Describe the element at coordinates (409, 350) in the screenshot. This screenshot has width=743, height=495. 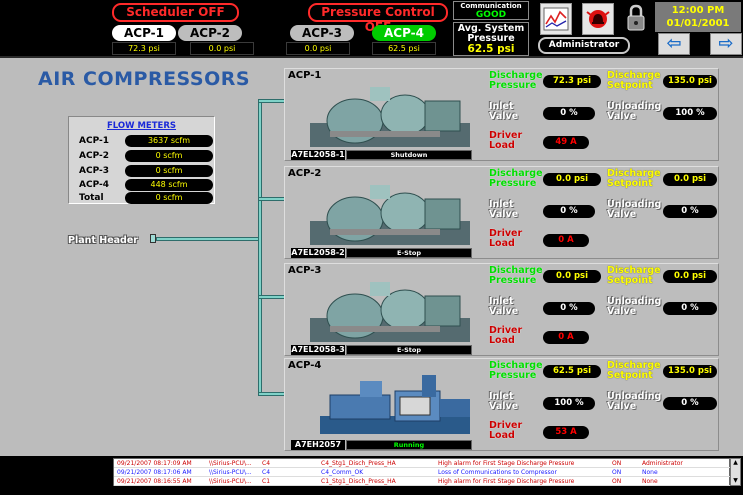
I see `compressor-status: E-Stop` at that location.